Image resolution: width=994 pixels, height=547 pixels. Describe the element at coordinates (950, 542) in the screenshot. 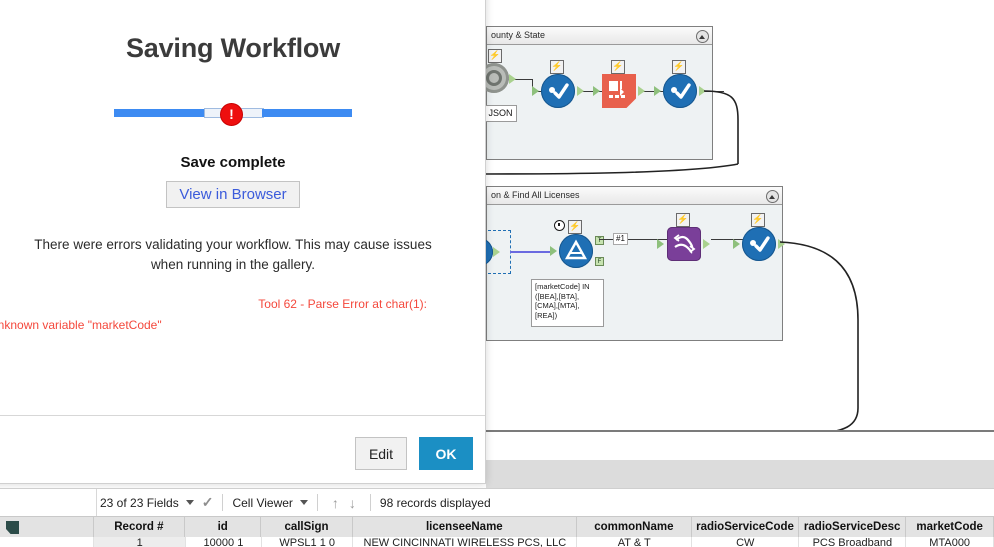

I see `table-cell: MTA000` at that location.